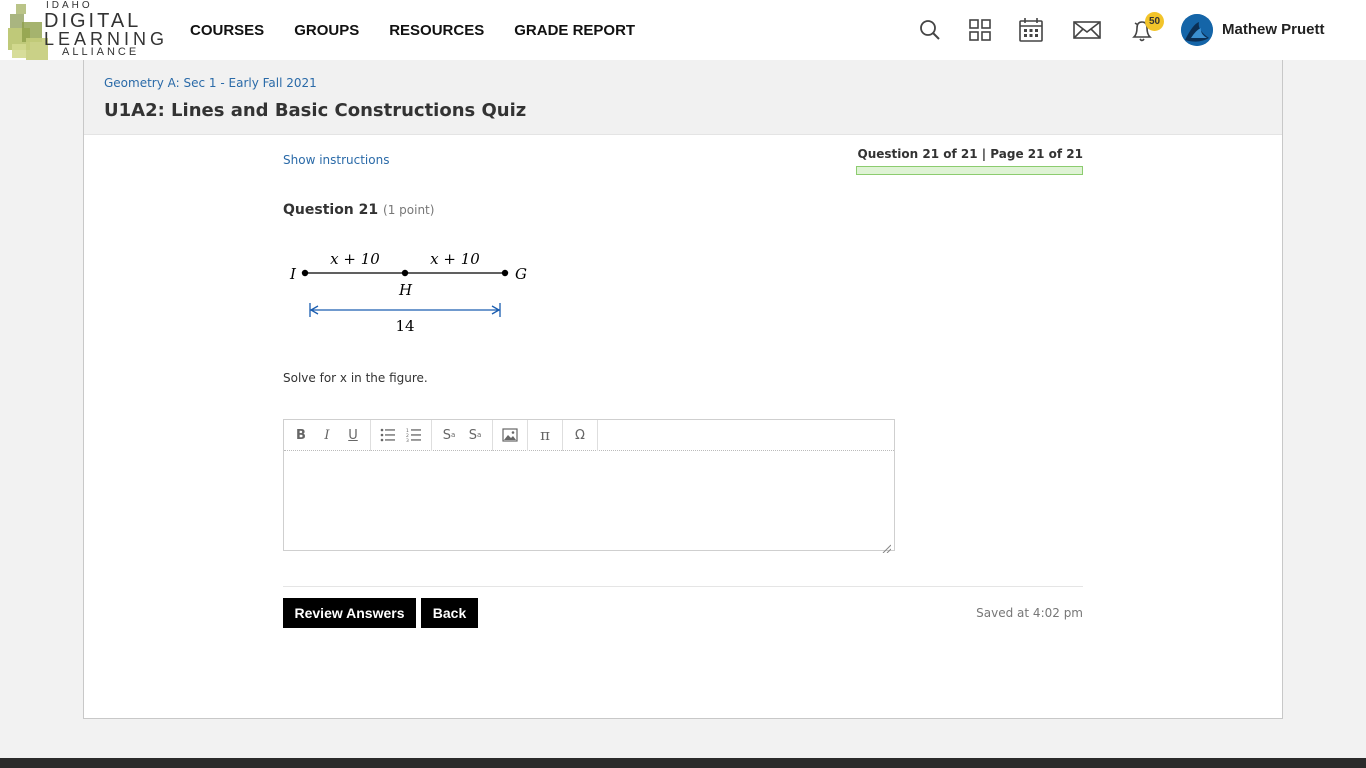  What do you see at coordinates (293, 274) in the screenshot?
I see `point-i-label: I` at bounding box center [293, 274].